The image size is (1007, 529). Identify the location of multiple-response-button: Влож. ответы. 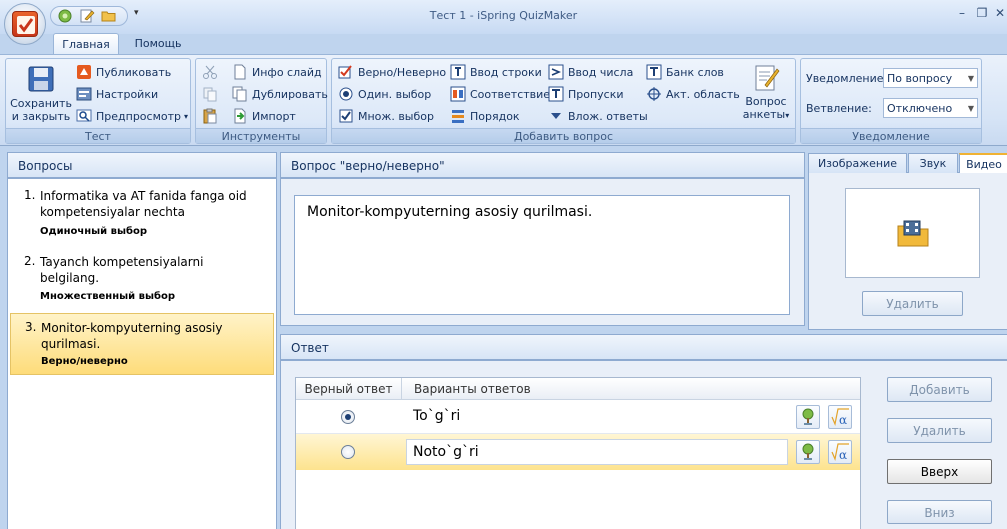
(598, 116).